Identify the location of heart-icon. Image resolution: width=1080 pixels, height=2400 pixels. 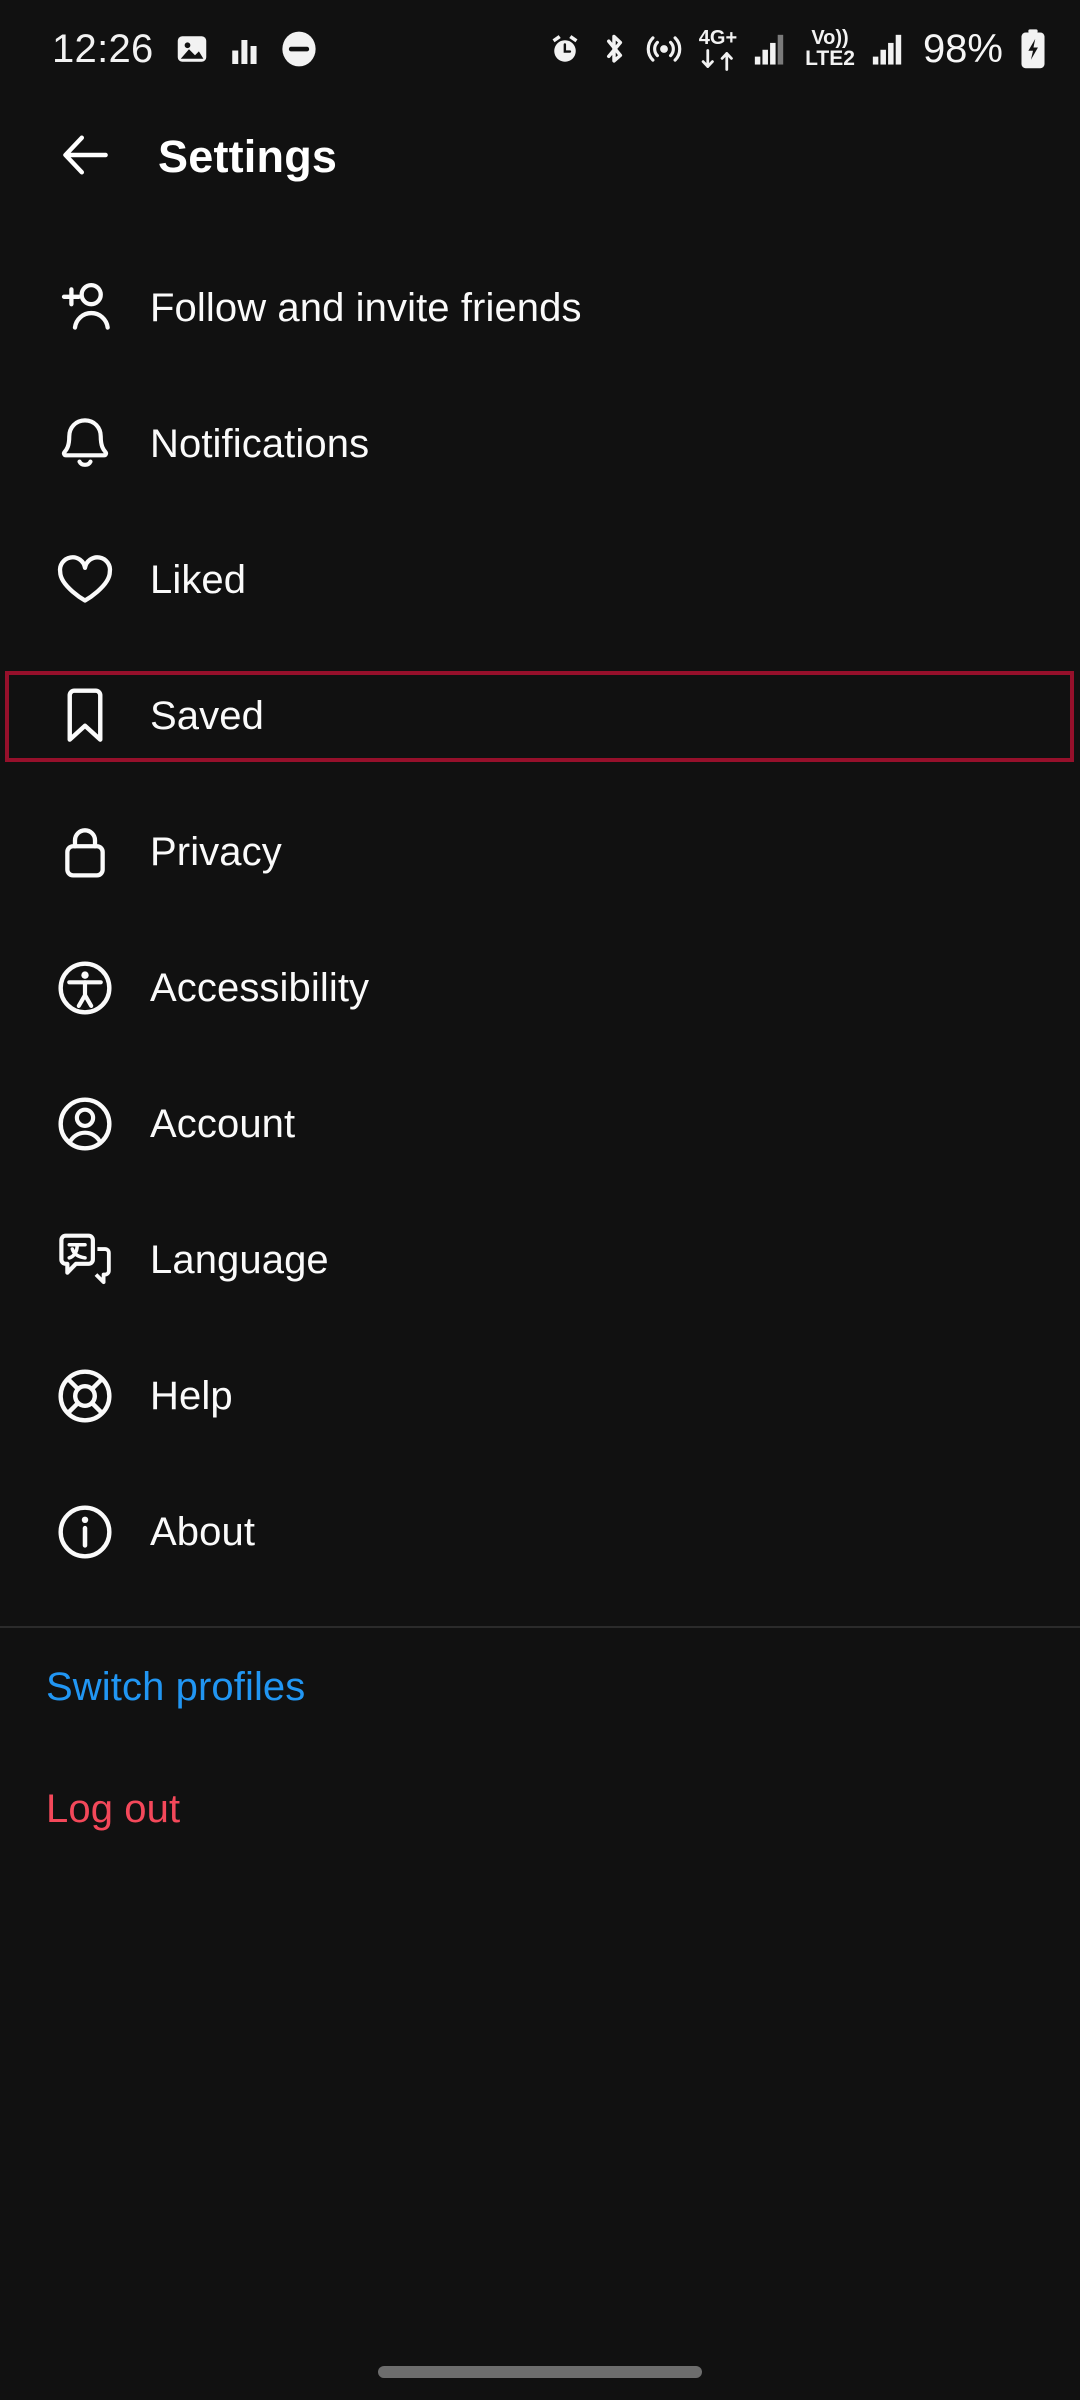
(85, 580).